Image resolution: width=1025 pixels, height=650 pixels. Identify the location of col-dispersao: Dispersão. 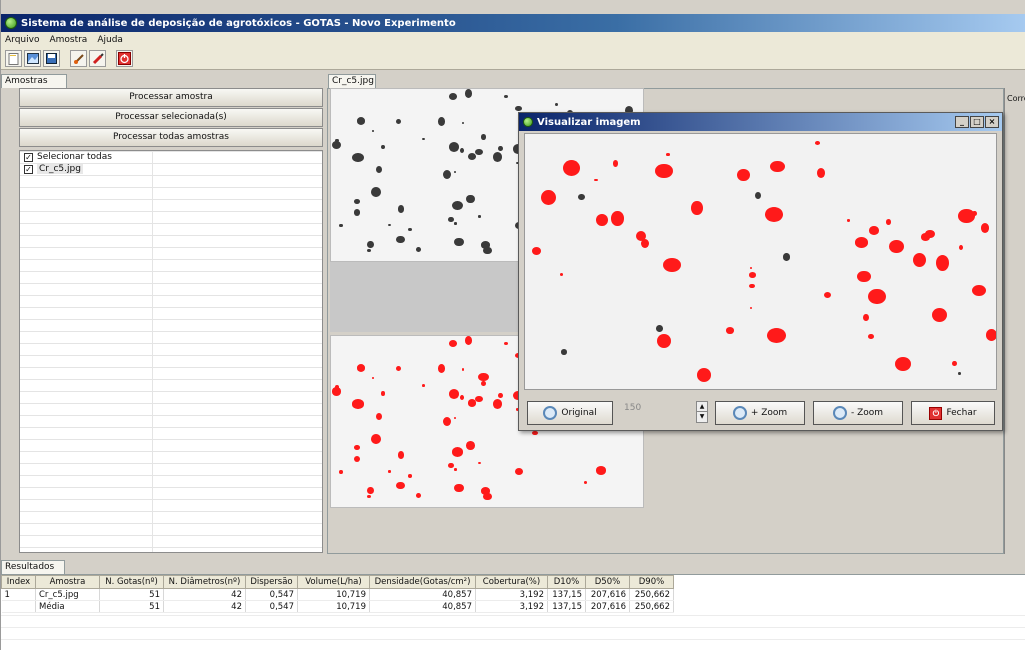
(271, 582).